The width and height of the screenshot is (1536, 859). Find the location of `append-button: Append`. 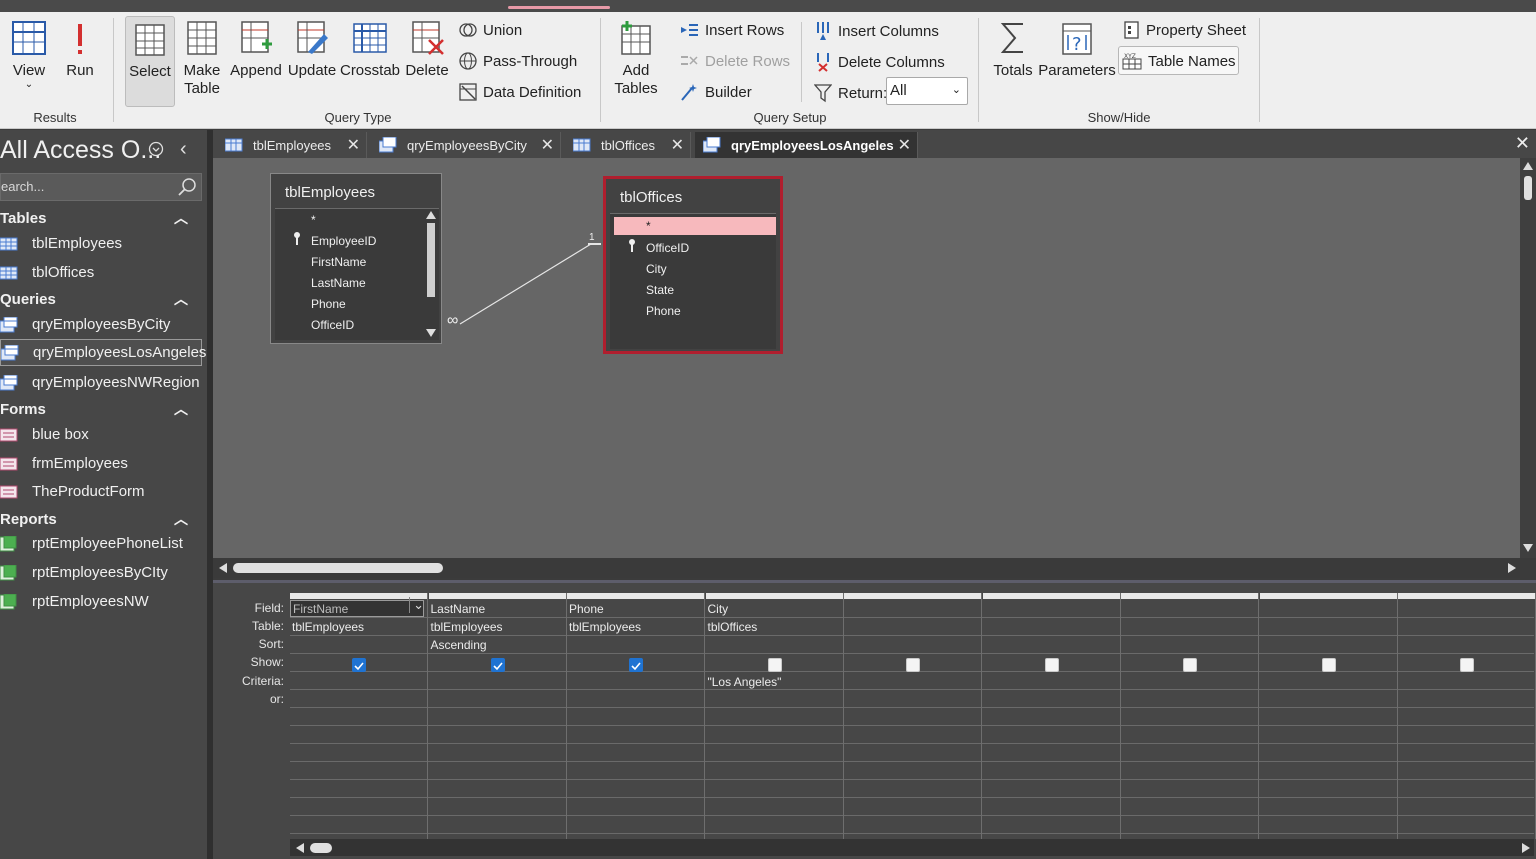

append-button: Append is located at coordinates (256, 50).